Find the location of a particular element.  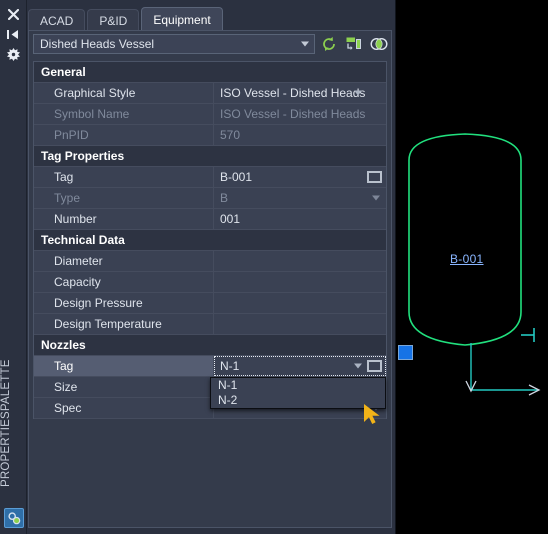

tab-pid: P&ID is located at coordinates (113, 20).